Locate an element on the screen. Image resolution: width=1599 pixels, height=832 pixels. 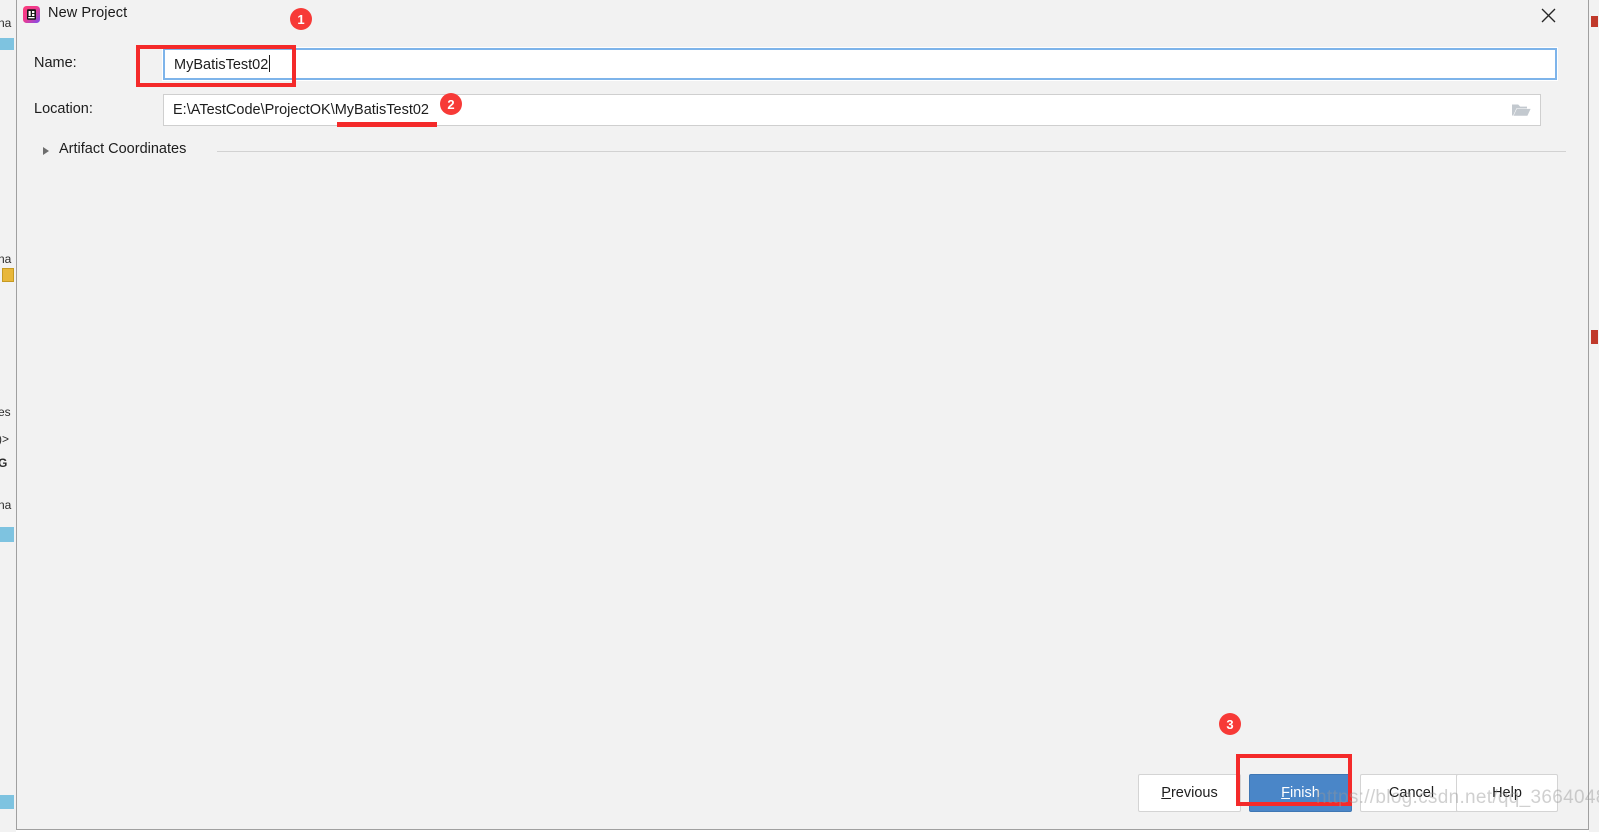
text-caret is located at coordinates (270, 63).